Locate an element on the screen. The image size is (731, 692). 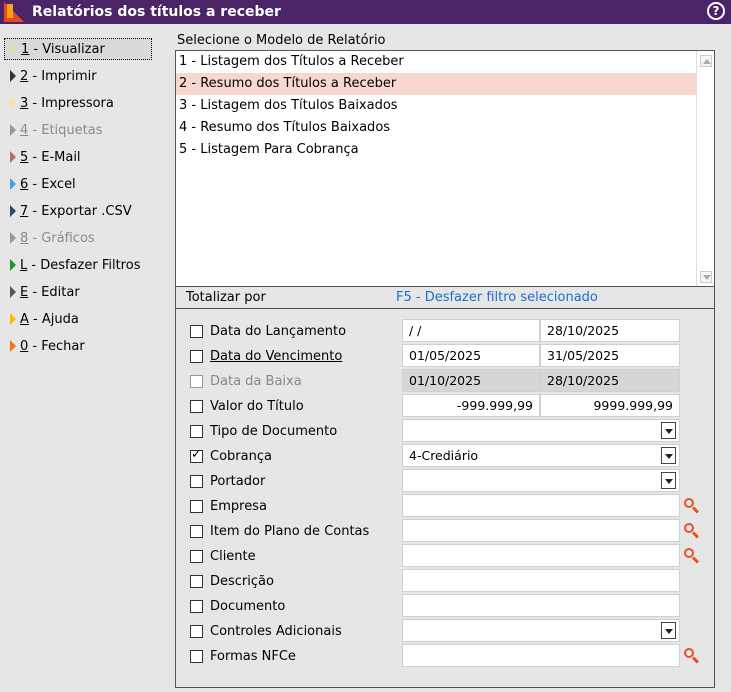
checkbox-cliente is located at coordinates (196, 556).